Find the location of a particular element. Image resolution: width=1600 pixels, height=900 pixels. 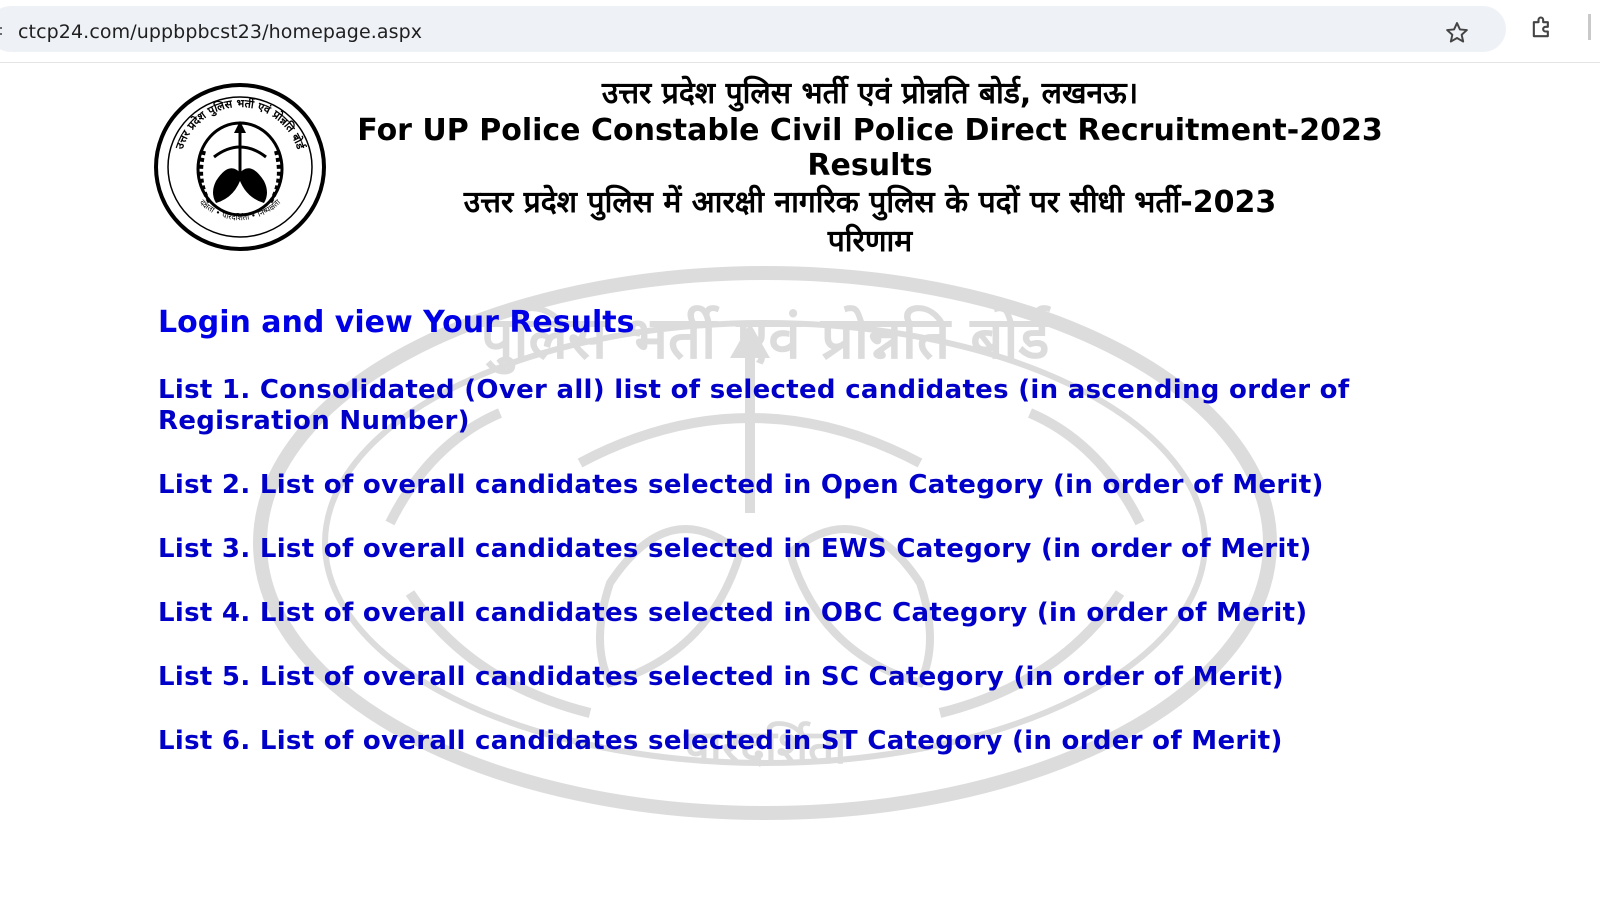

url-text: ctcp24.com/uppbpbcst23/homepage.aspx is located at coordinates (220, 32).